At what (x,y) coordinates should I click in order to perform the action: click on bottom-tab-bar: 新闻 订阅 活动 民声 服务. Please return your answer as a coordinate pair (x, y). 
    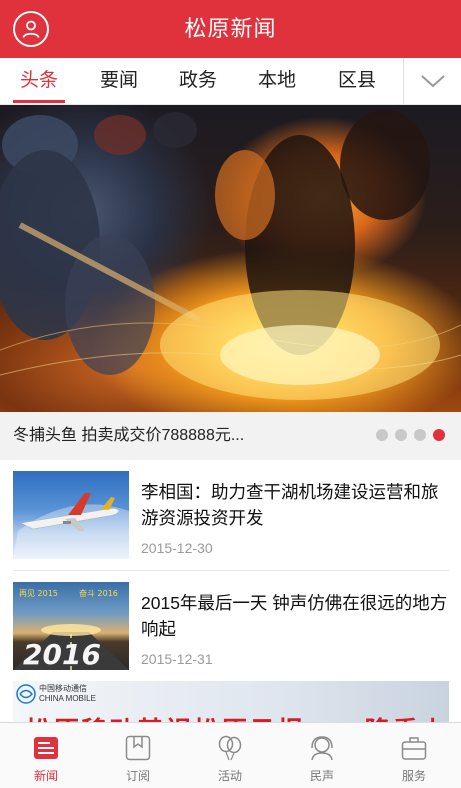
    Looking at the image, I should click on (230, 755).